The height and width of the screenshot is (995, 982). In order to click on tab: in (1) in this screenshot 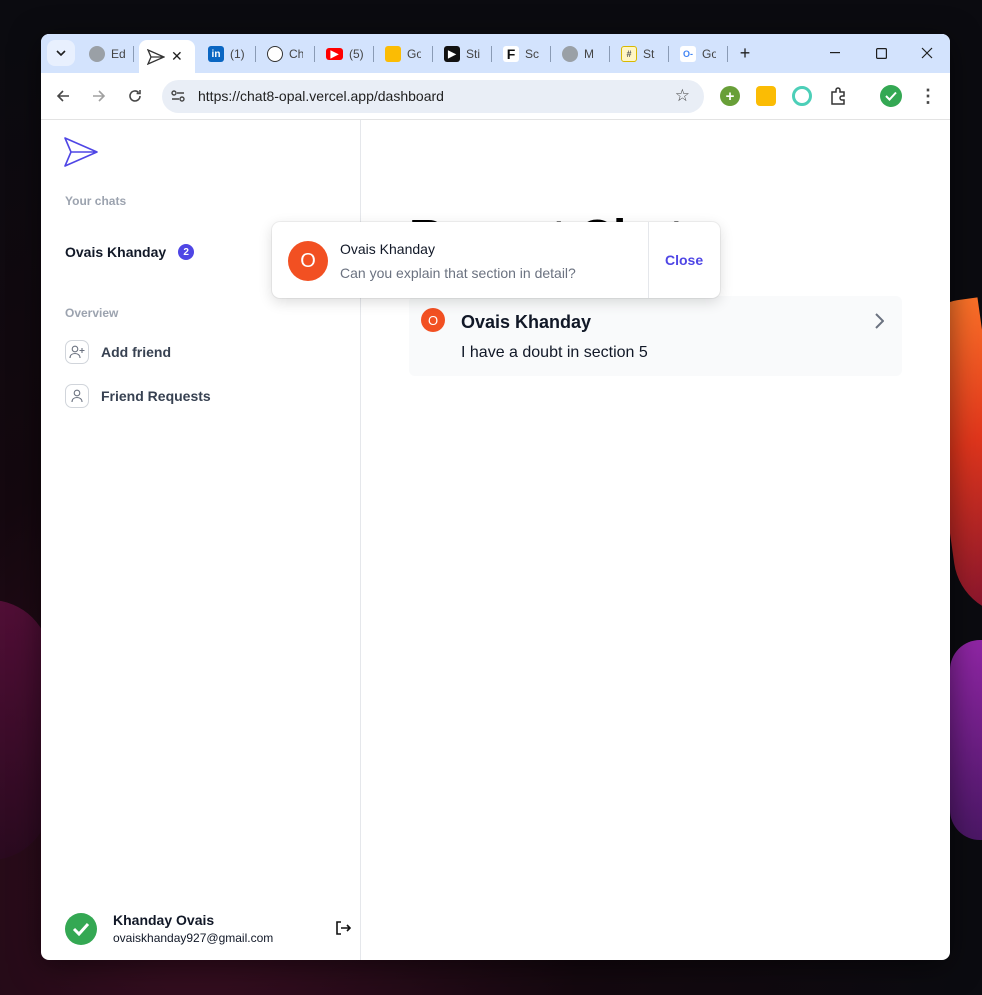, I will do `click(226, 54)`.